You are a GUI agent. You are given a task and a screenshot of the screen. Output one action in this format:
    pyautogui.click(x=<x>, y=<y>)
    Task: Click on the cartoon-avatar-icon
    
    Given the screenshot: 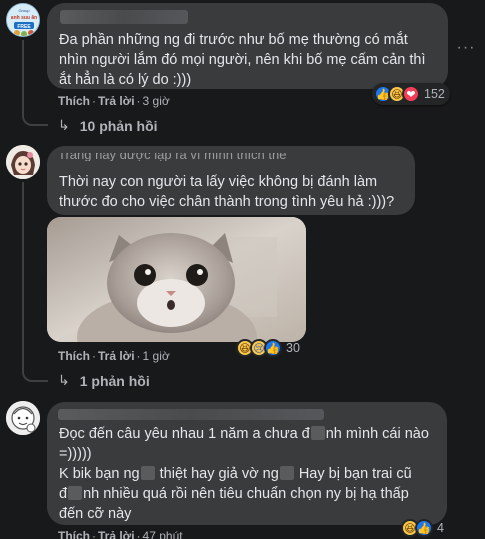 What is the action you would take?
    pyautogui.click(x=23, y=418)
    